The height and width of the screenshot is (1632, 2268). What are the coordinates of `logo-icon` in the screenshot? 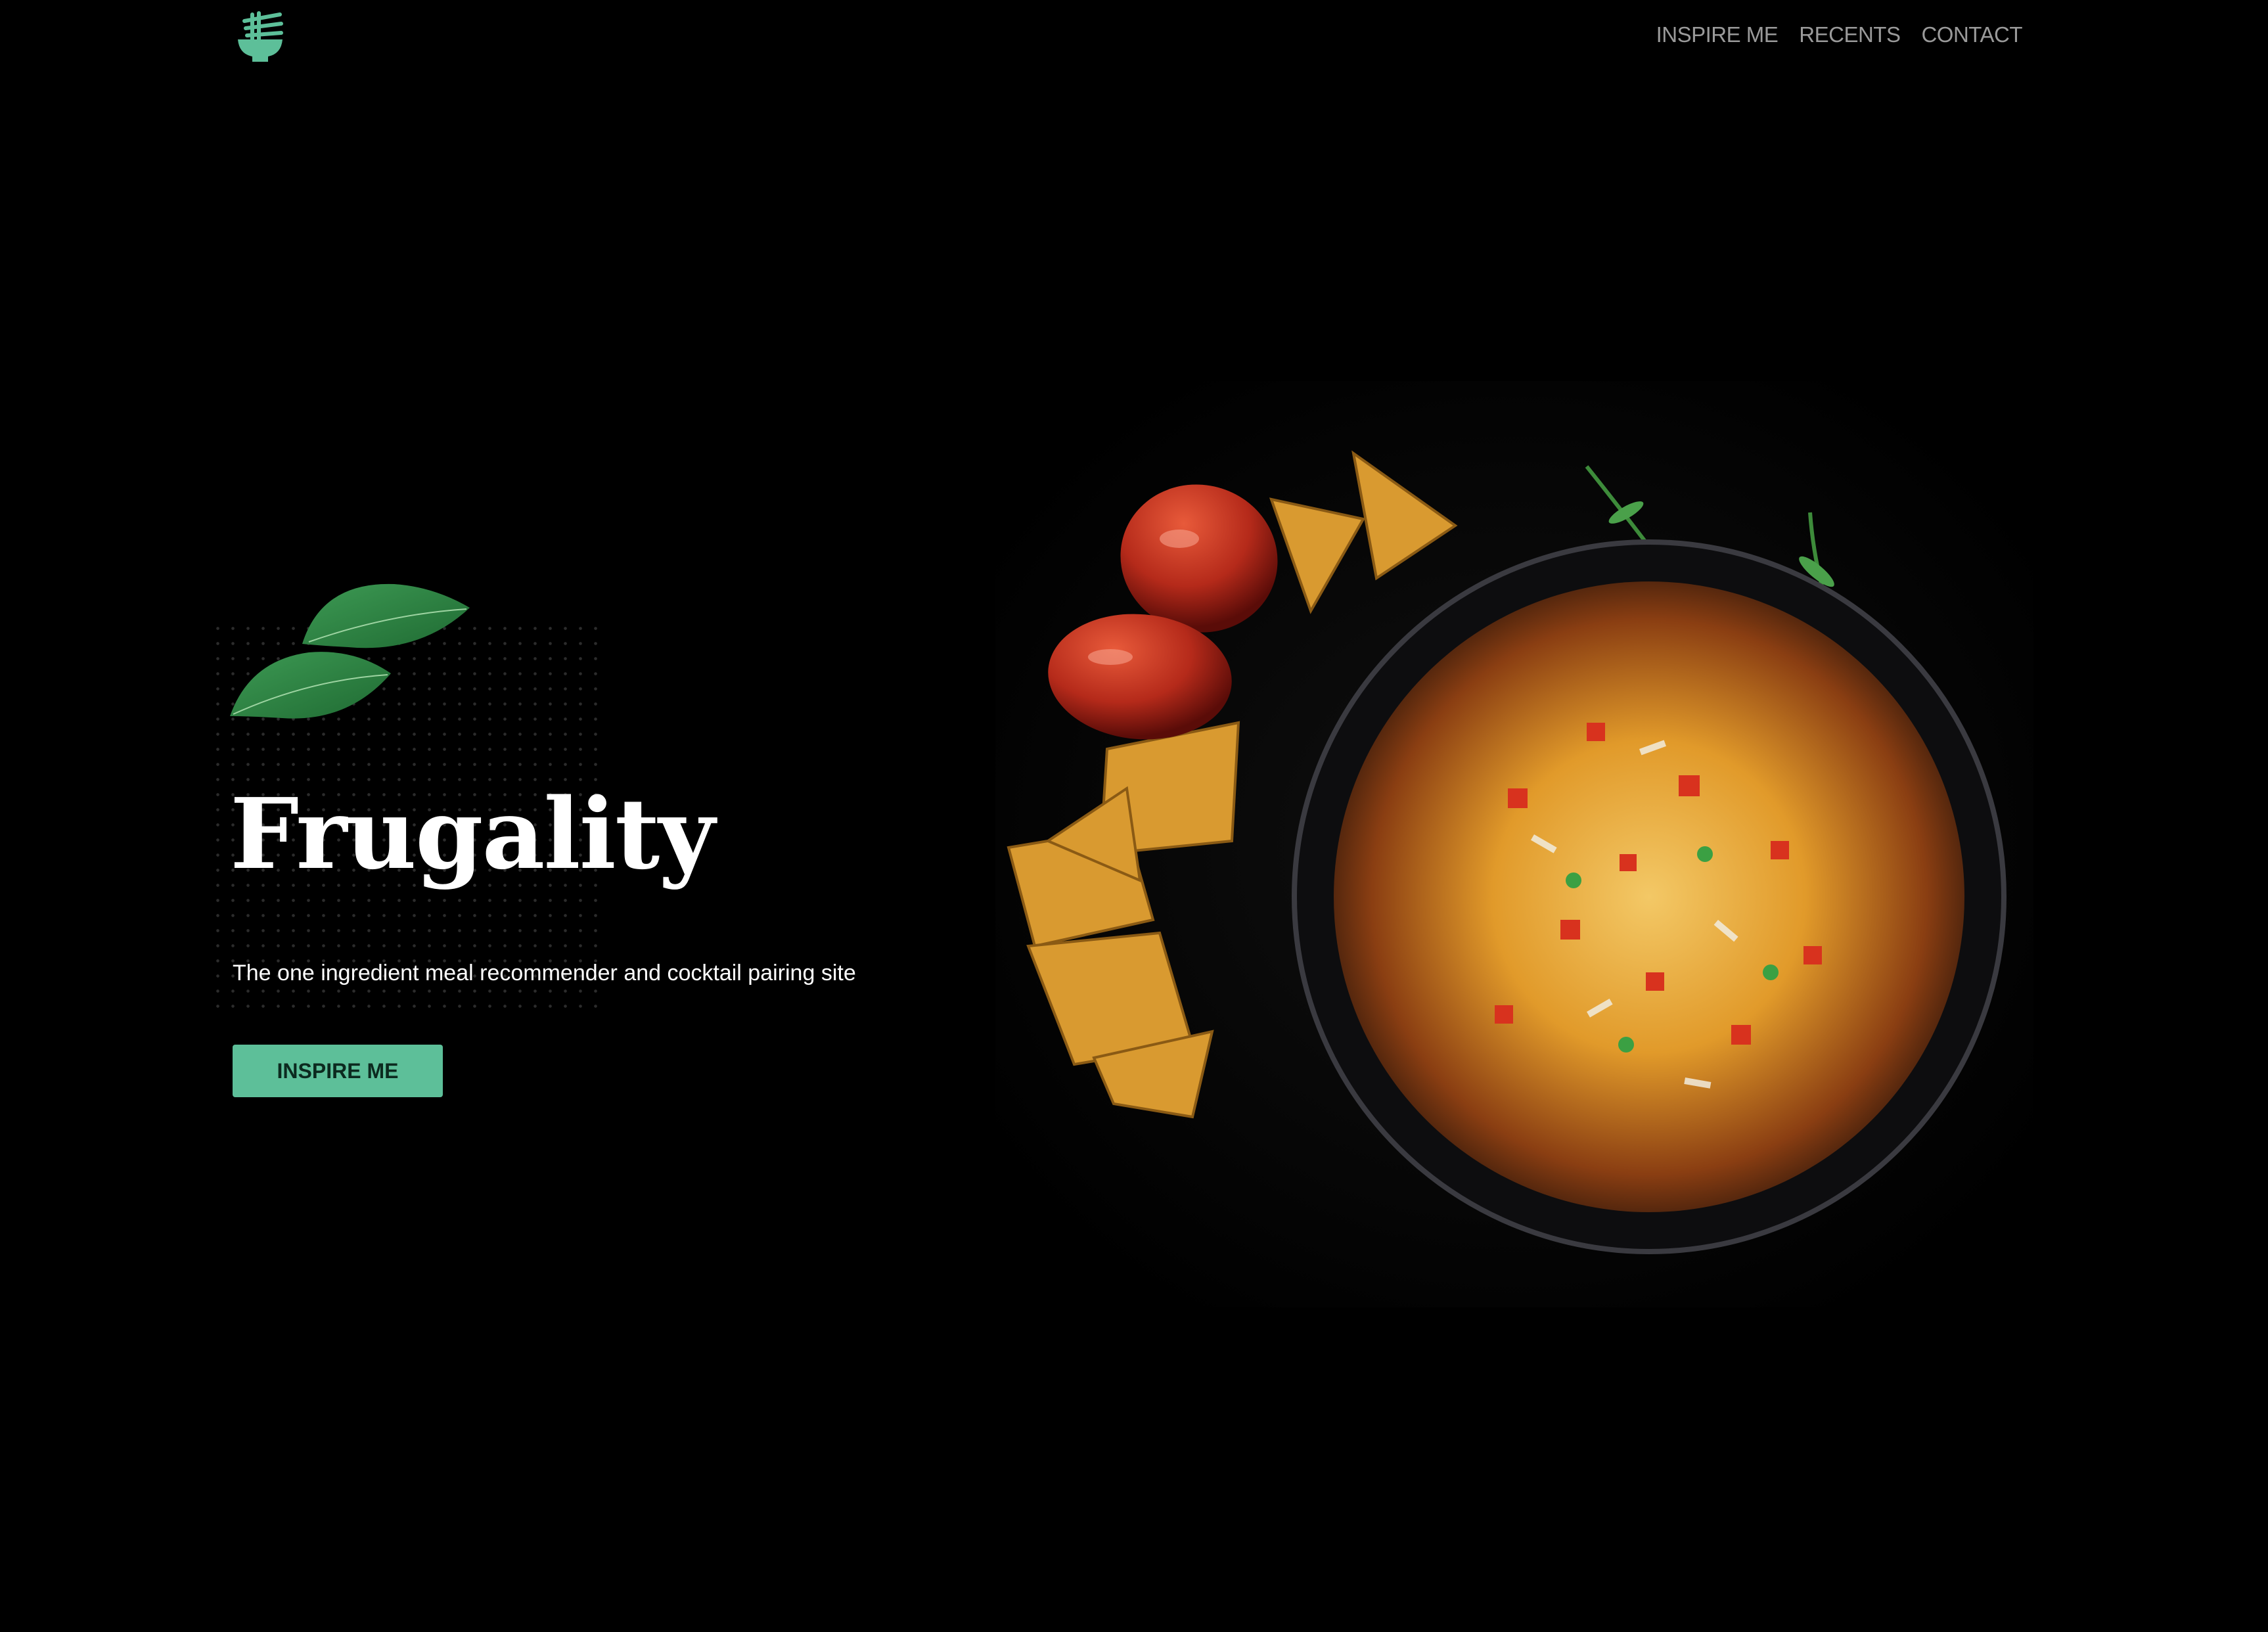 It's located at (260, 37).